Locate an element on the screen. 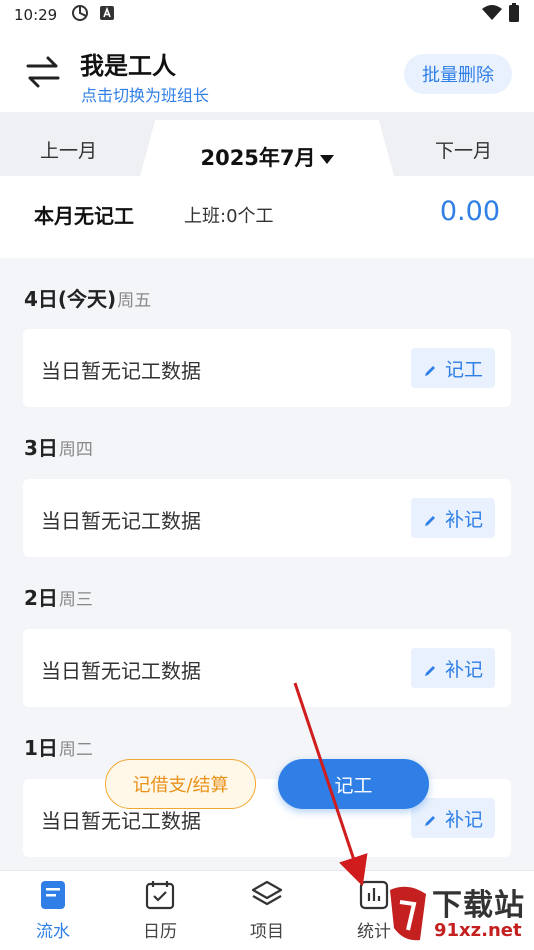 The height and width of the screenshot is (950, 534). month-selector: 2025年7月 is located at coordinates (267, 148).